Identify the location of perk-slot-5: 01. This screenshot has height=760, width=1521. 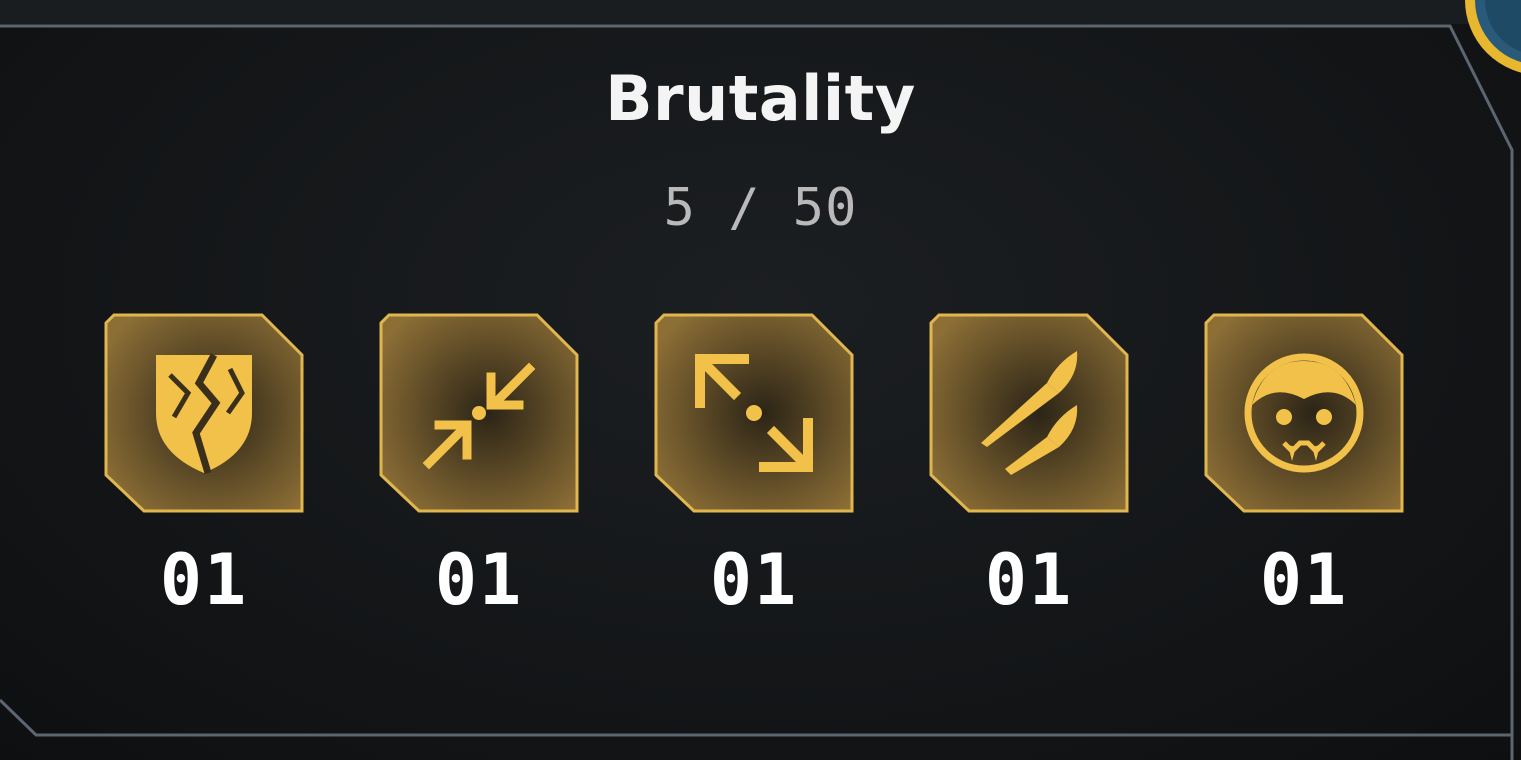
(1304, 464).